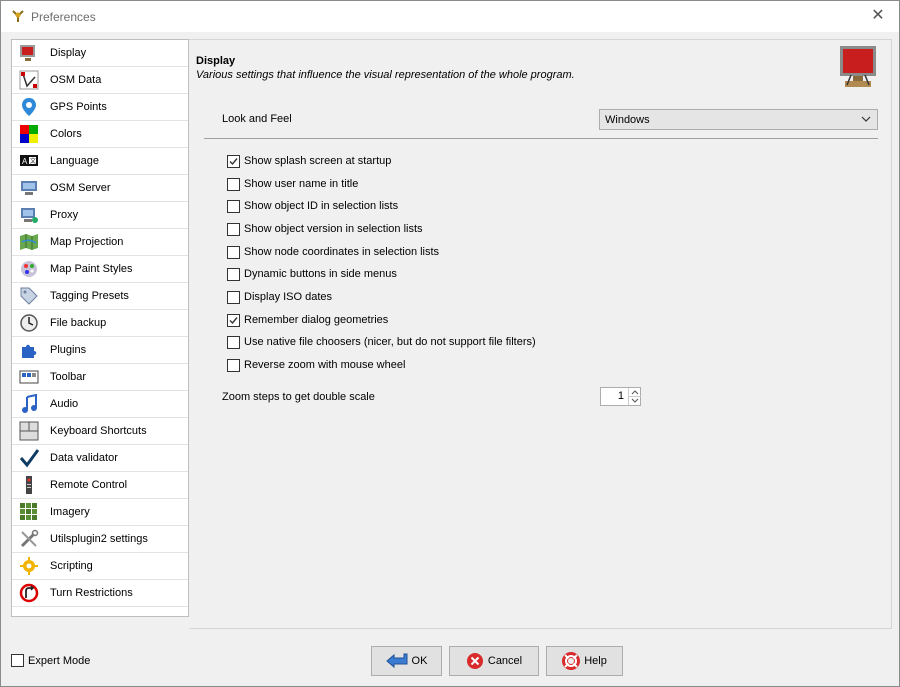 Image resolution: width=900 pixels, height=687 pixels. Describe the element at coordinates (342, 252) in the screenshot. I see `checkbox-label: Show node coordinates in selection lists` at that location.